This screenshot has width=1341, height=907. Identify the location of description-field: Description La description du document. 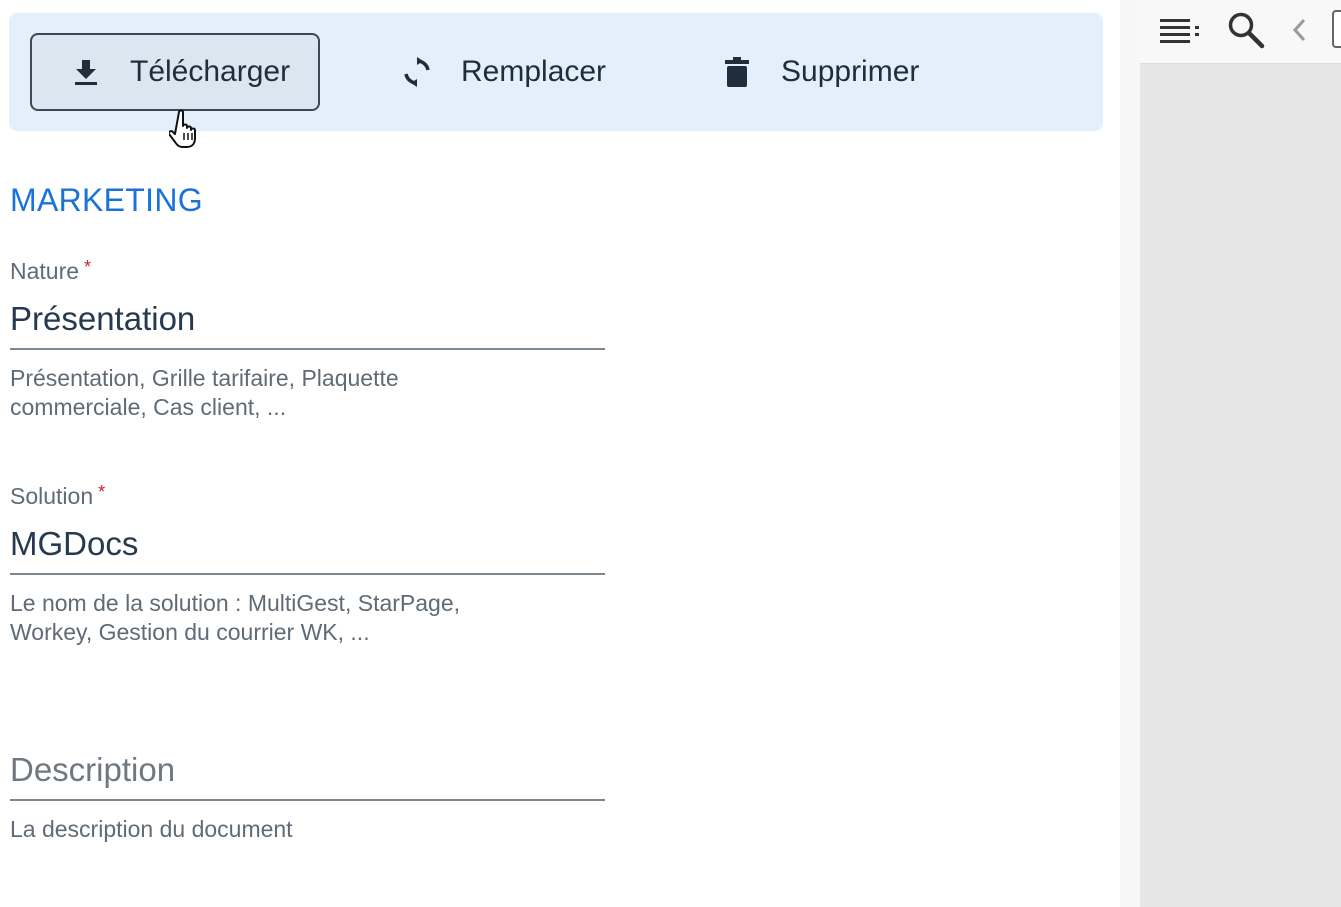
(307, 794).